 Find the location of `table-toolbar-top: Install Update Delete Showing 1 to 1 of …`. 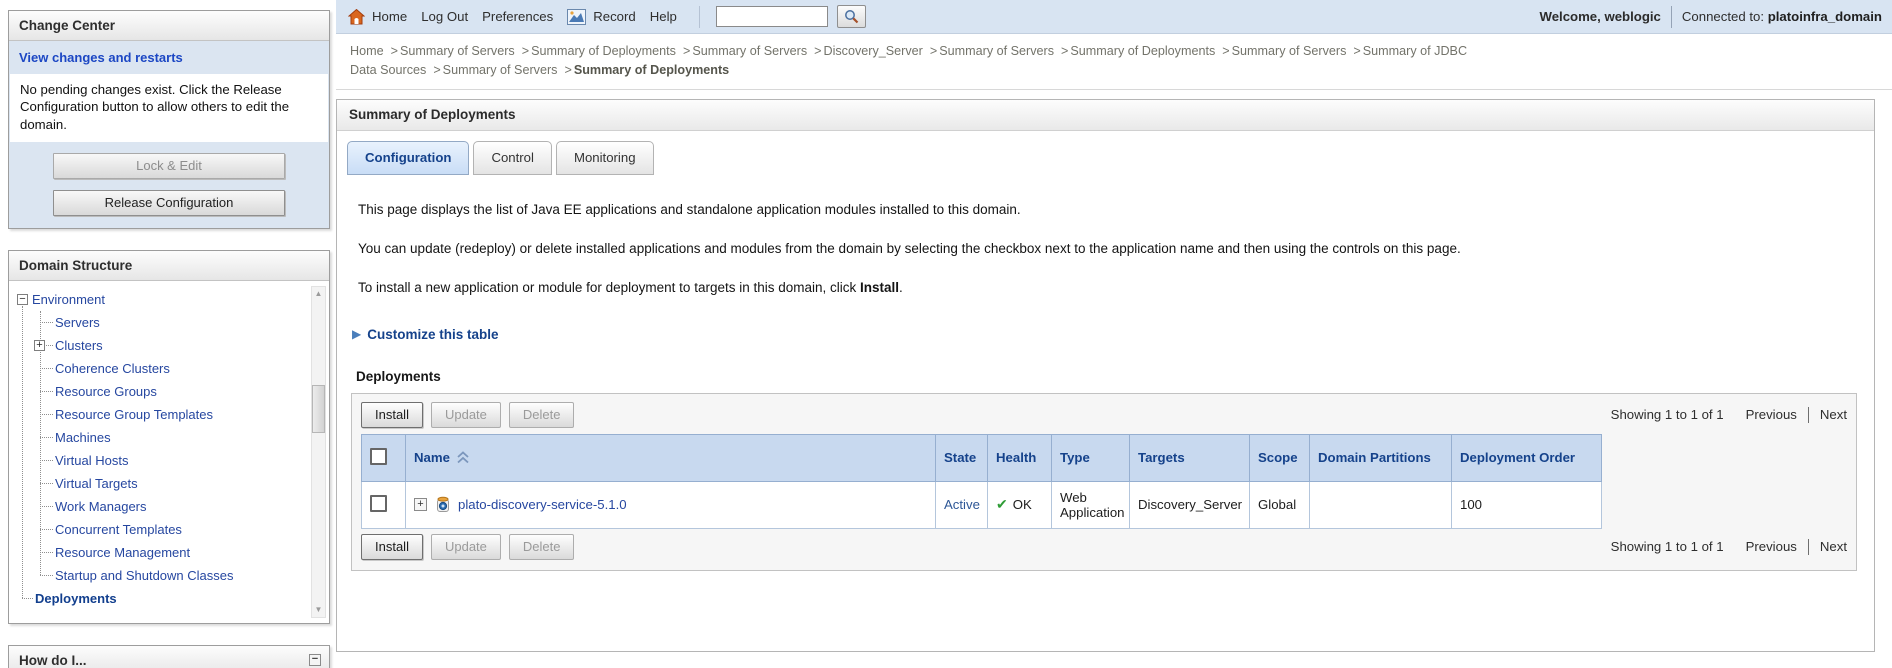

table-toolbar-top: Install Update Delete Showing 1 to 1 of … is located at coordinates (1104, 415).